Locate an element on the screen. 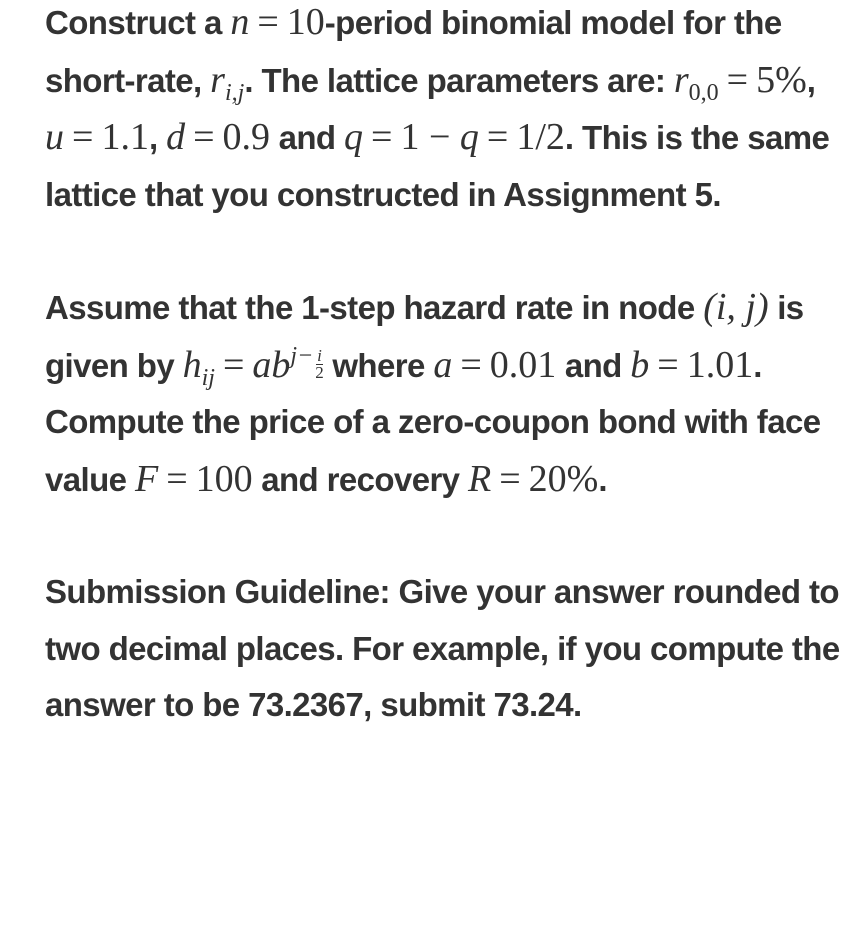 The height and width of the screenshot is (948, 864). math-node: (i, j) is located at coordinates (736, 307).